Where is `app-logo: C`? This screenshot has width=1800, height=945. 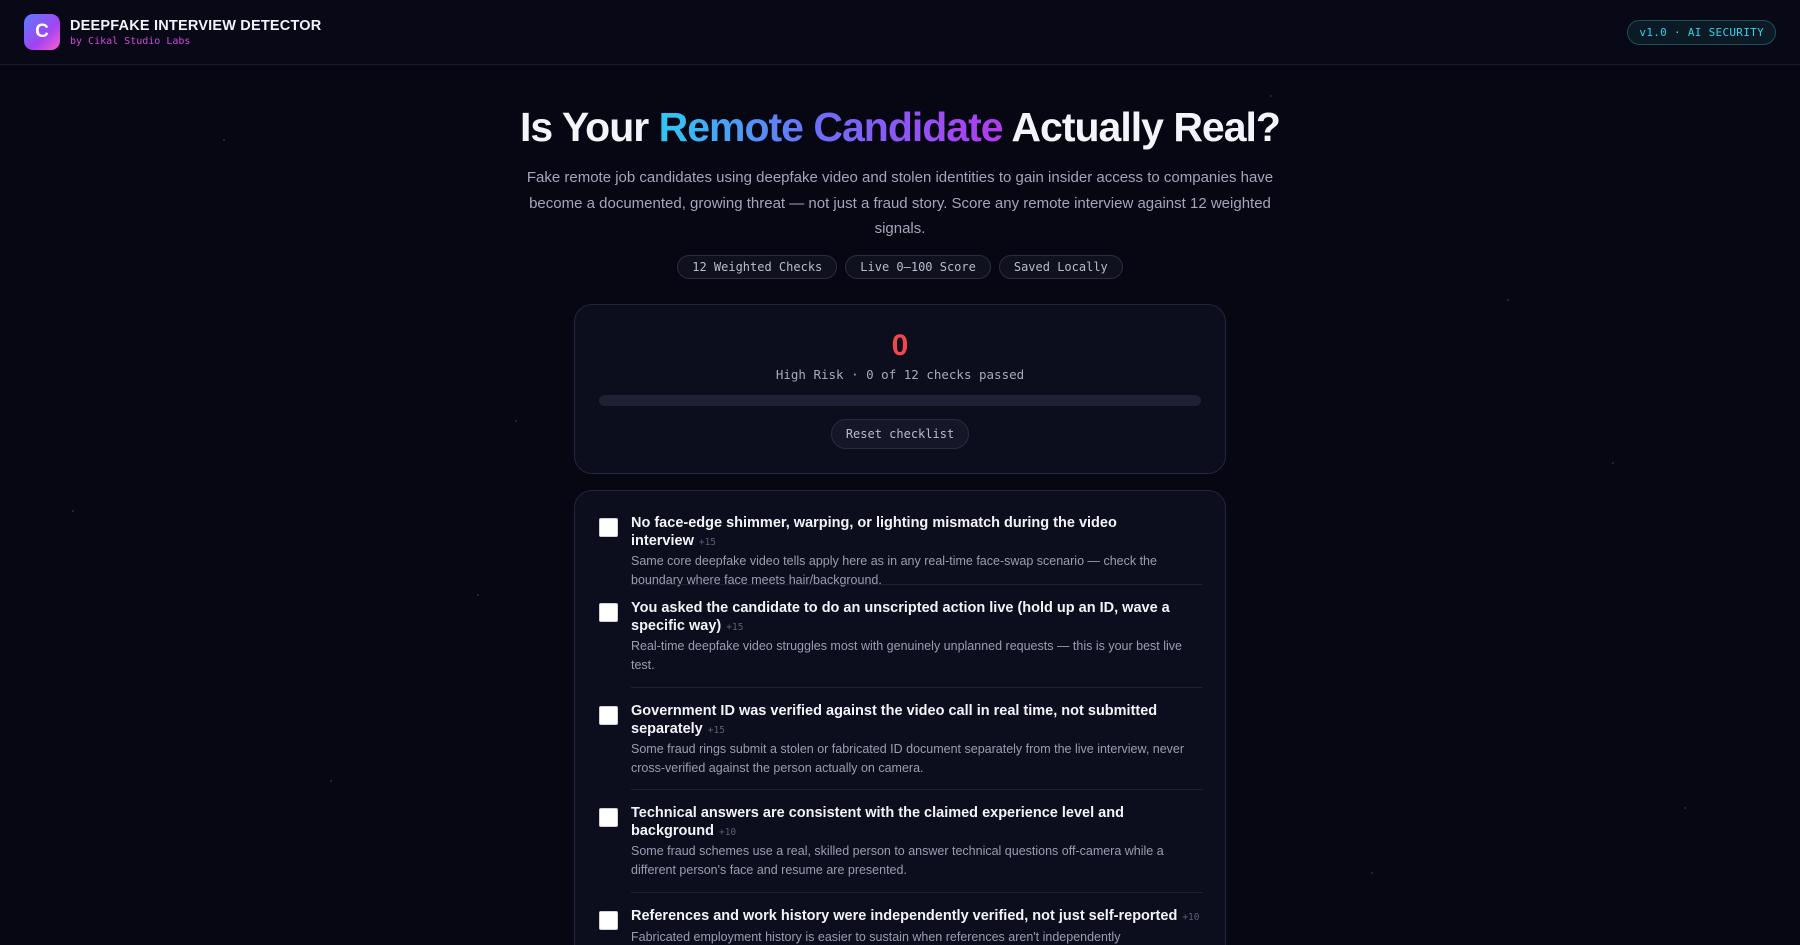 app-logo: C is located at coordinates (42, 32).